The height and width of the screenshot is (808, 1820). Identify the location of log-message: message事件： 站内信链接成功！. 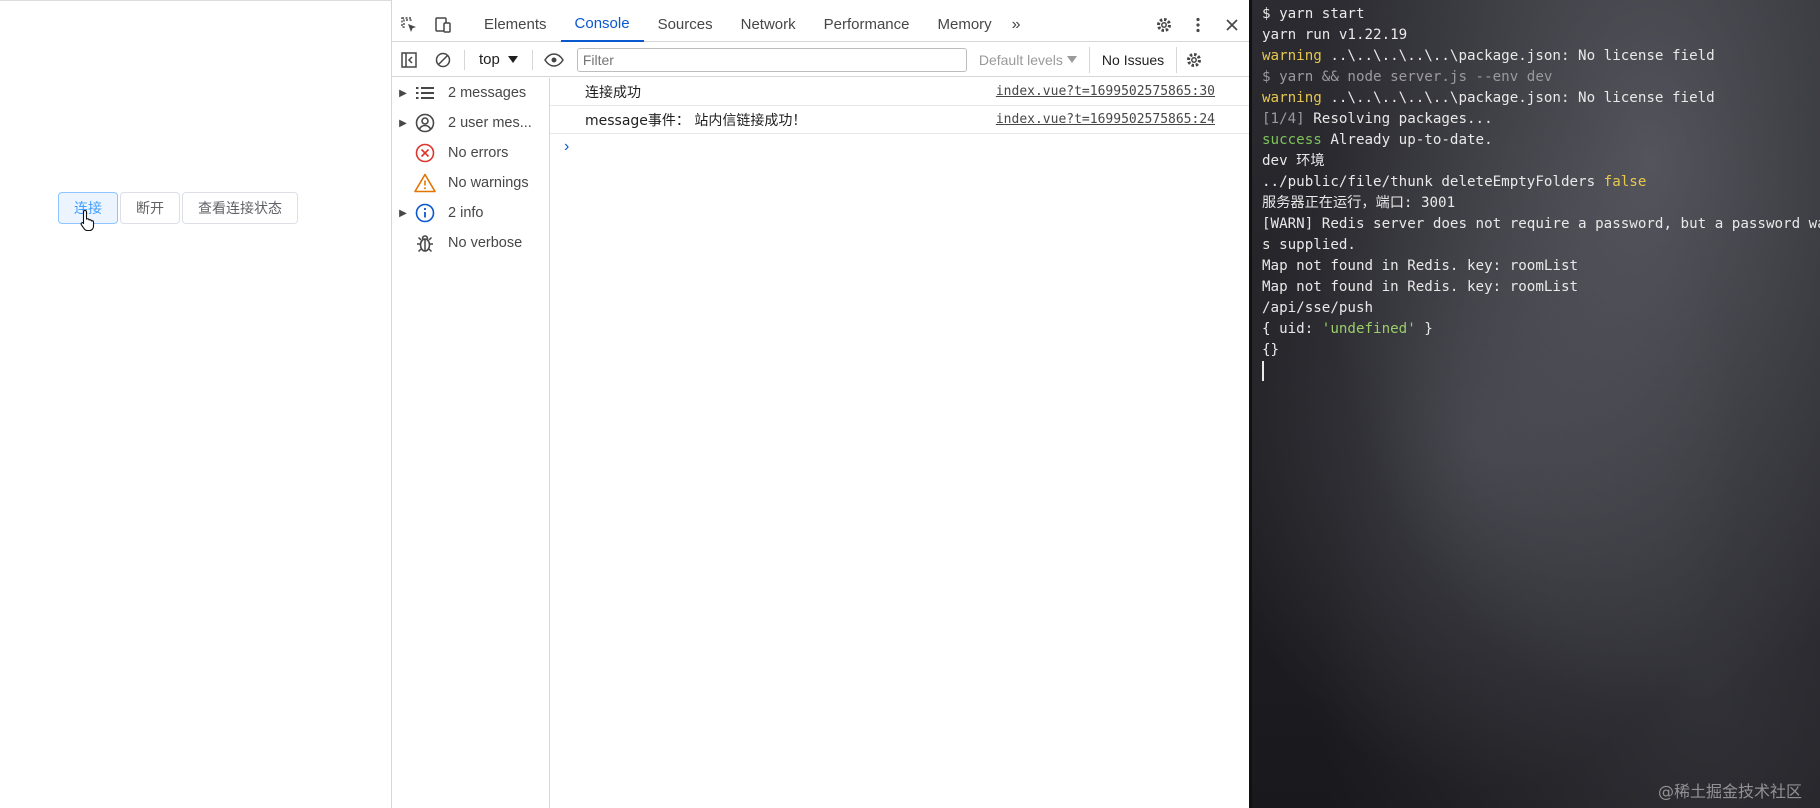
(696, 120).